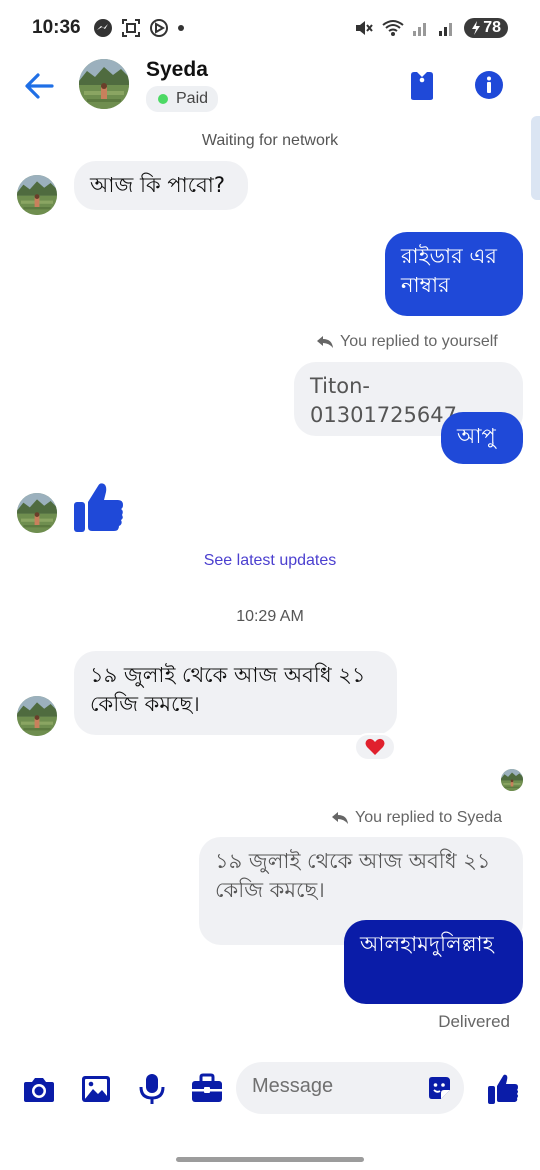  What do you see at coordinates (422, 86) in the screenshot?
I see `tag-icon` at bounding box center [422, 86].